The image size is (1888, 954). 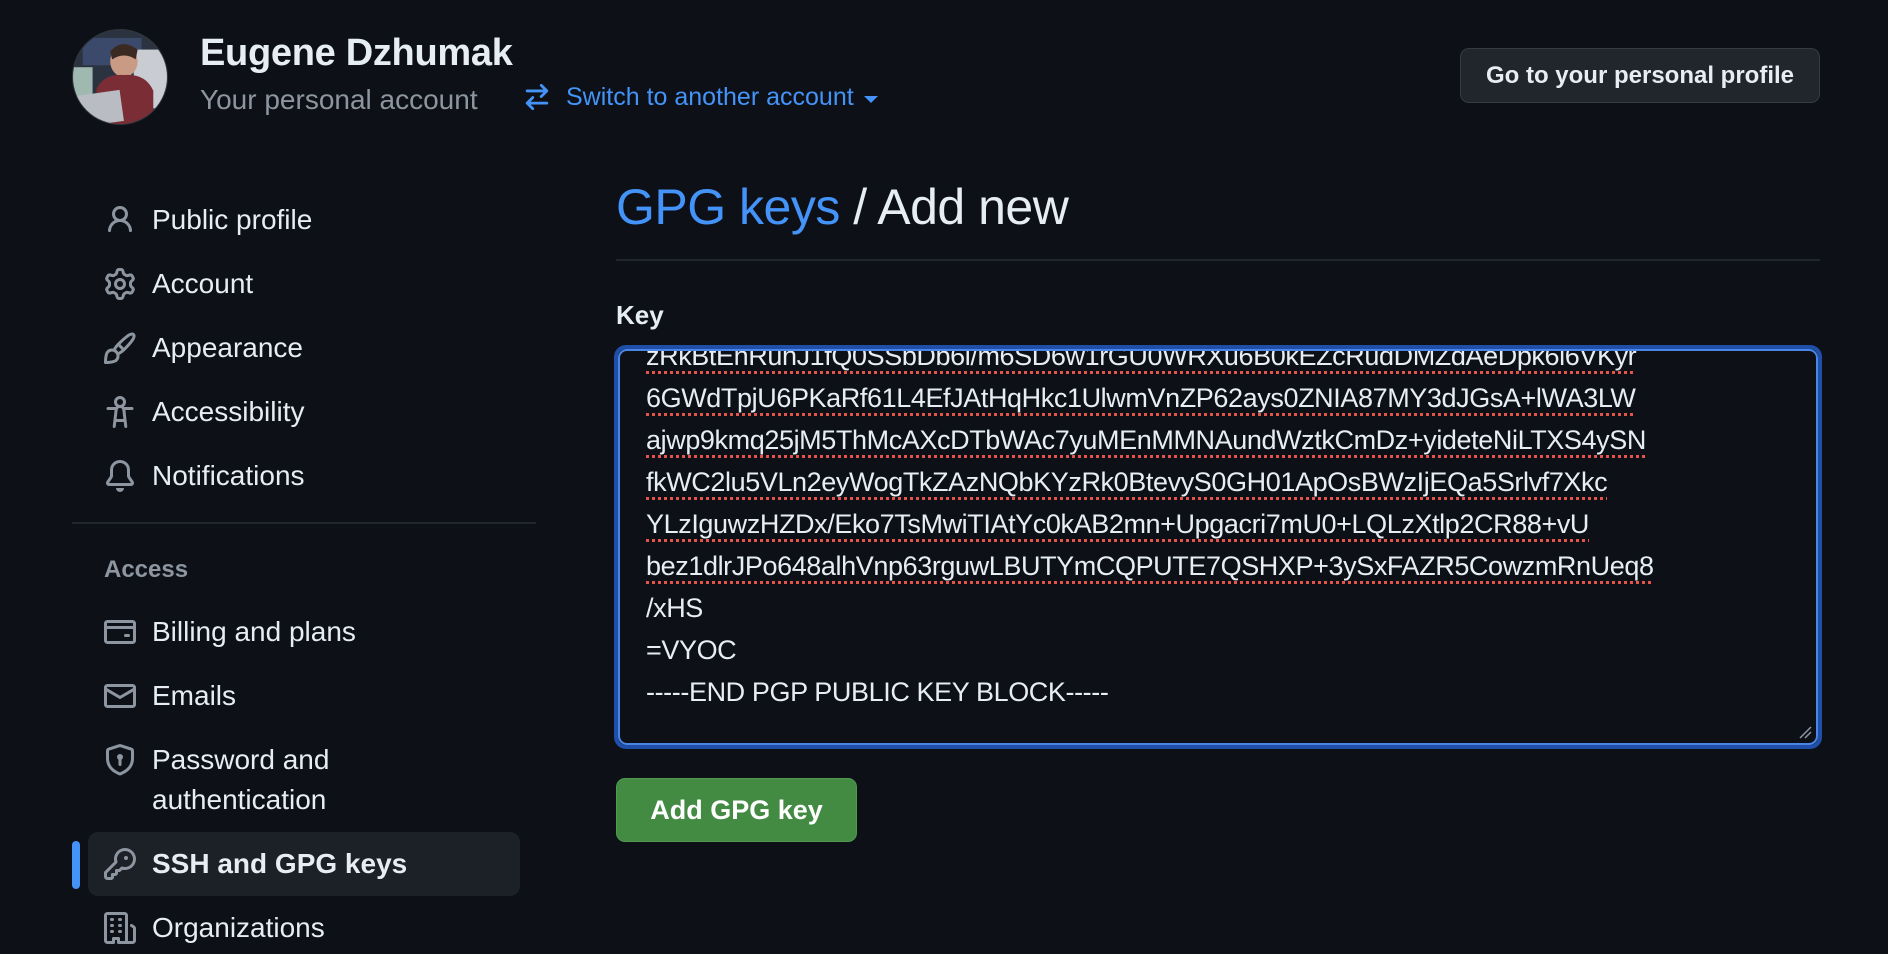 What do you see at coordinates (146, 569) in the screenshot?
I see `section-title-access: Access` at bounding box center [146, 569].